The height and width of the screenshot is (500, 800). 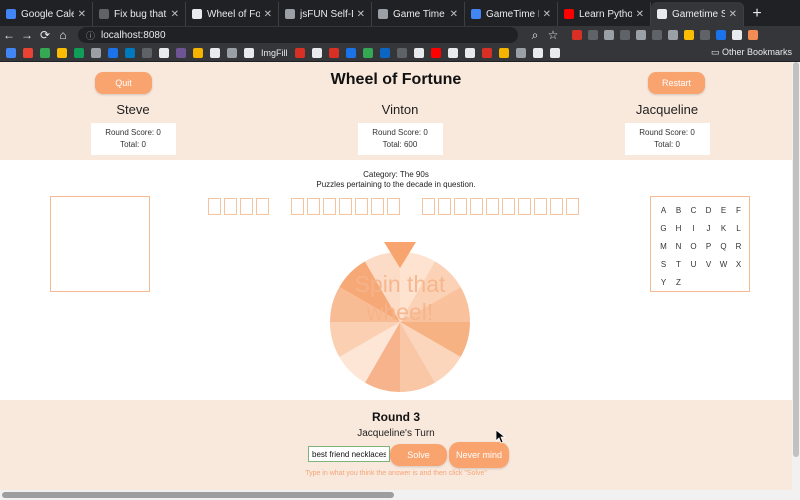 What do you see at coordinates (678, 246) in the screenshot?
I see `letter-button: N` at bounding box center [678, 246].